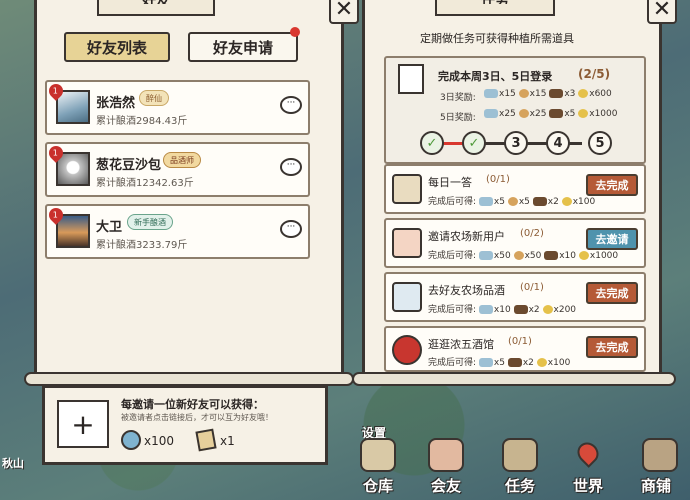 This screenshot has width=690, height=500. Describe the element at coordinates (295, 32) in the screenshot. I see `friend-request-notification-dot` at that location.